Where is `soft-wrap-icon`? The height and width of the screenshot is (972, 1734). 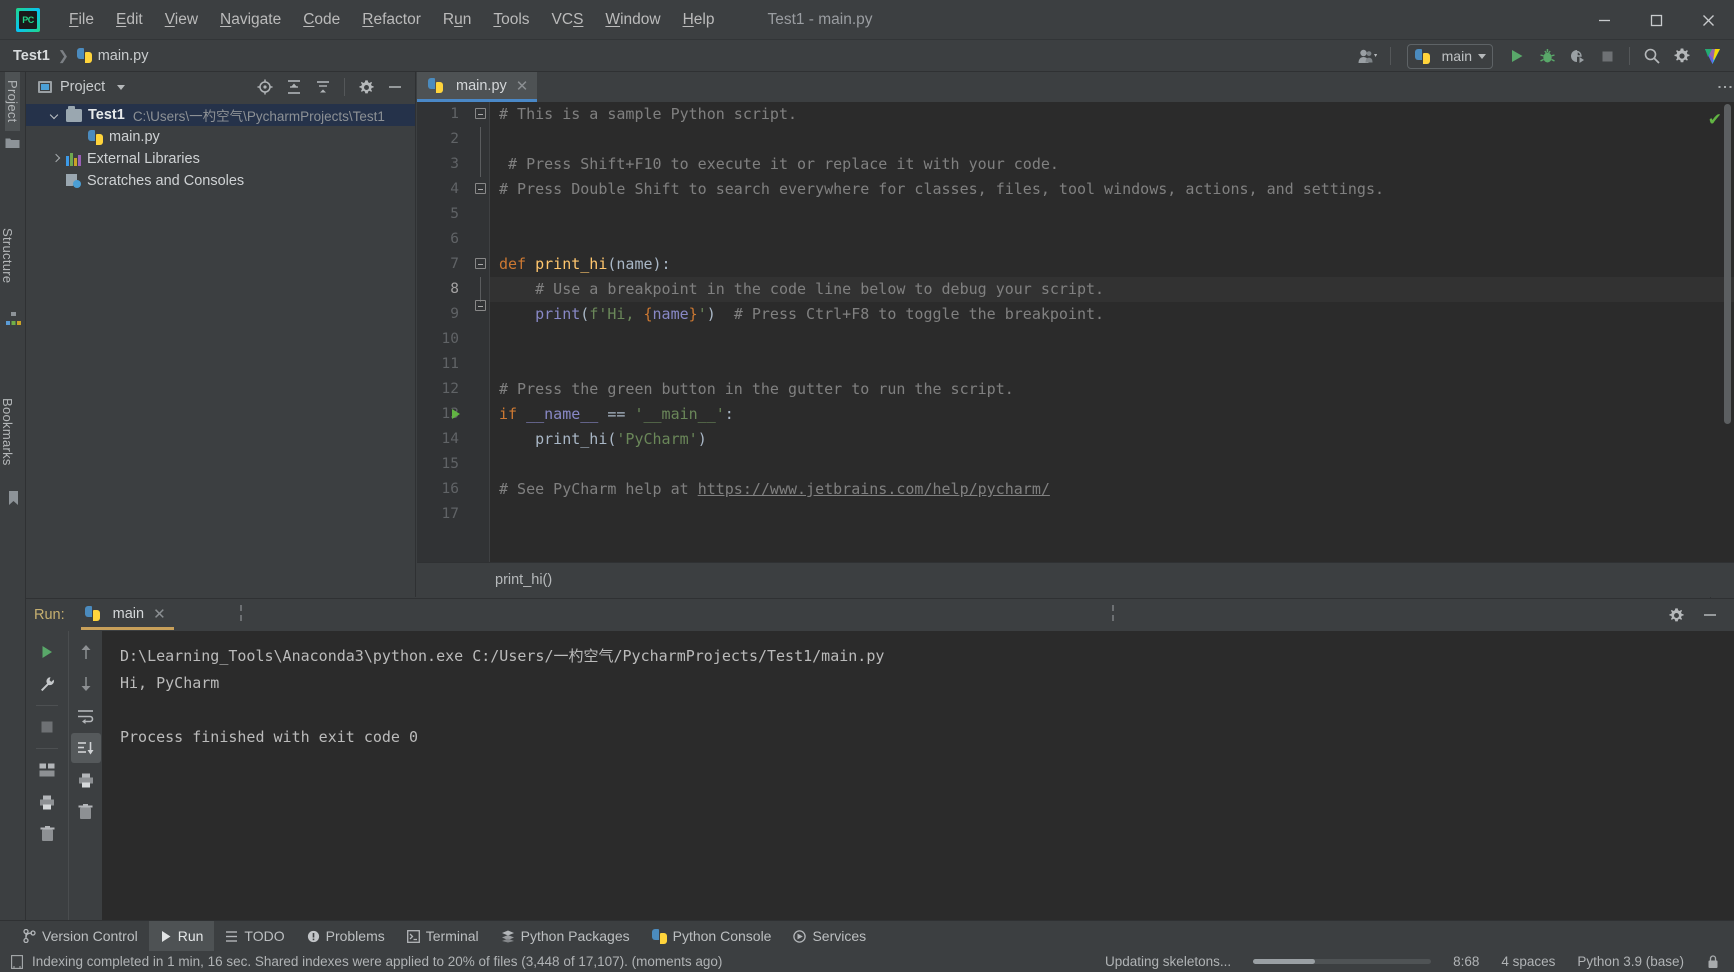
soft-wrap-icon is located at coordinates (86, 716).